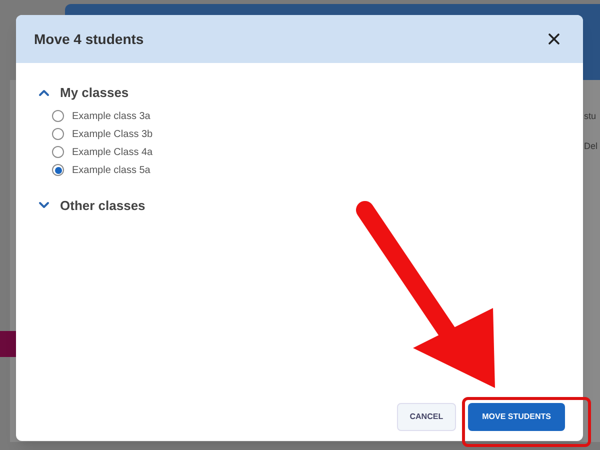  I want to click on radio-label: Example class 3a, so click(111, 117).